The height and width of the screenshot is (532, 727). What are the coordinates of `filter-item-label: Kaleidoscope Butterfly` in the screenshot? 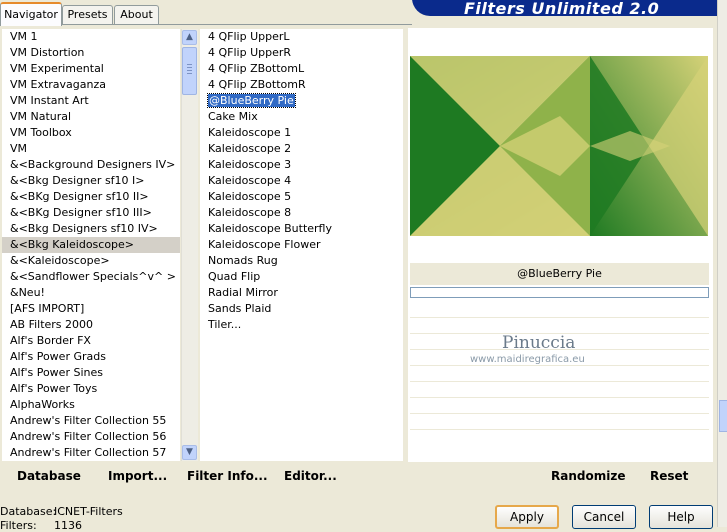 It's located at (270, 228).